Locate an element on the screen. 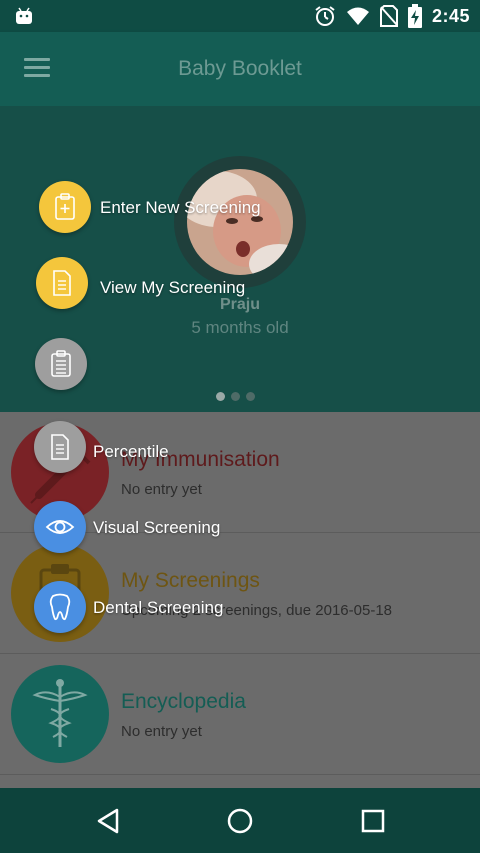  dental-screening-button is located at coordinates (60, 607).